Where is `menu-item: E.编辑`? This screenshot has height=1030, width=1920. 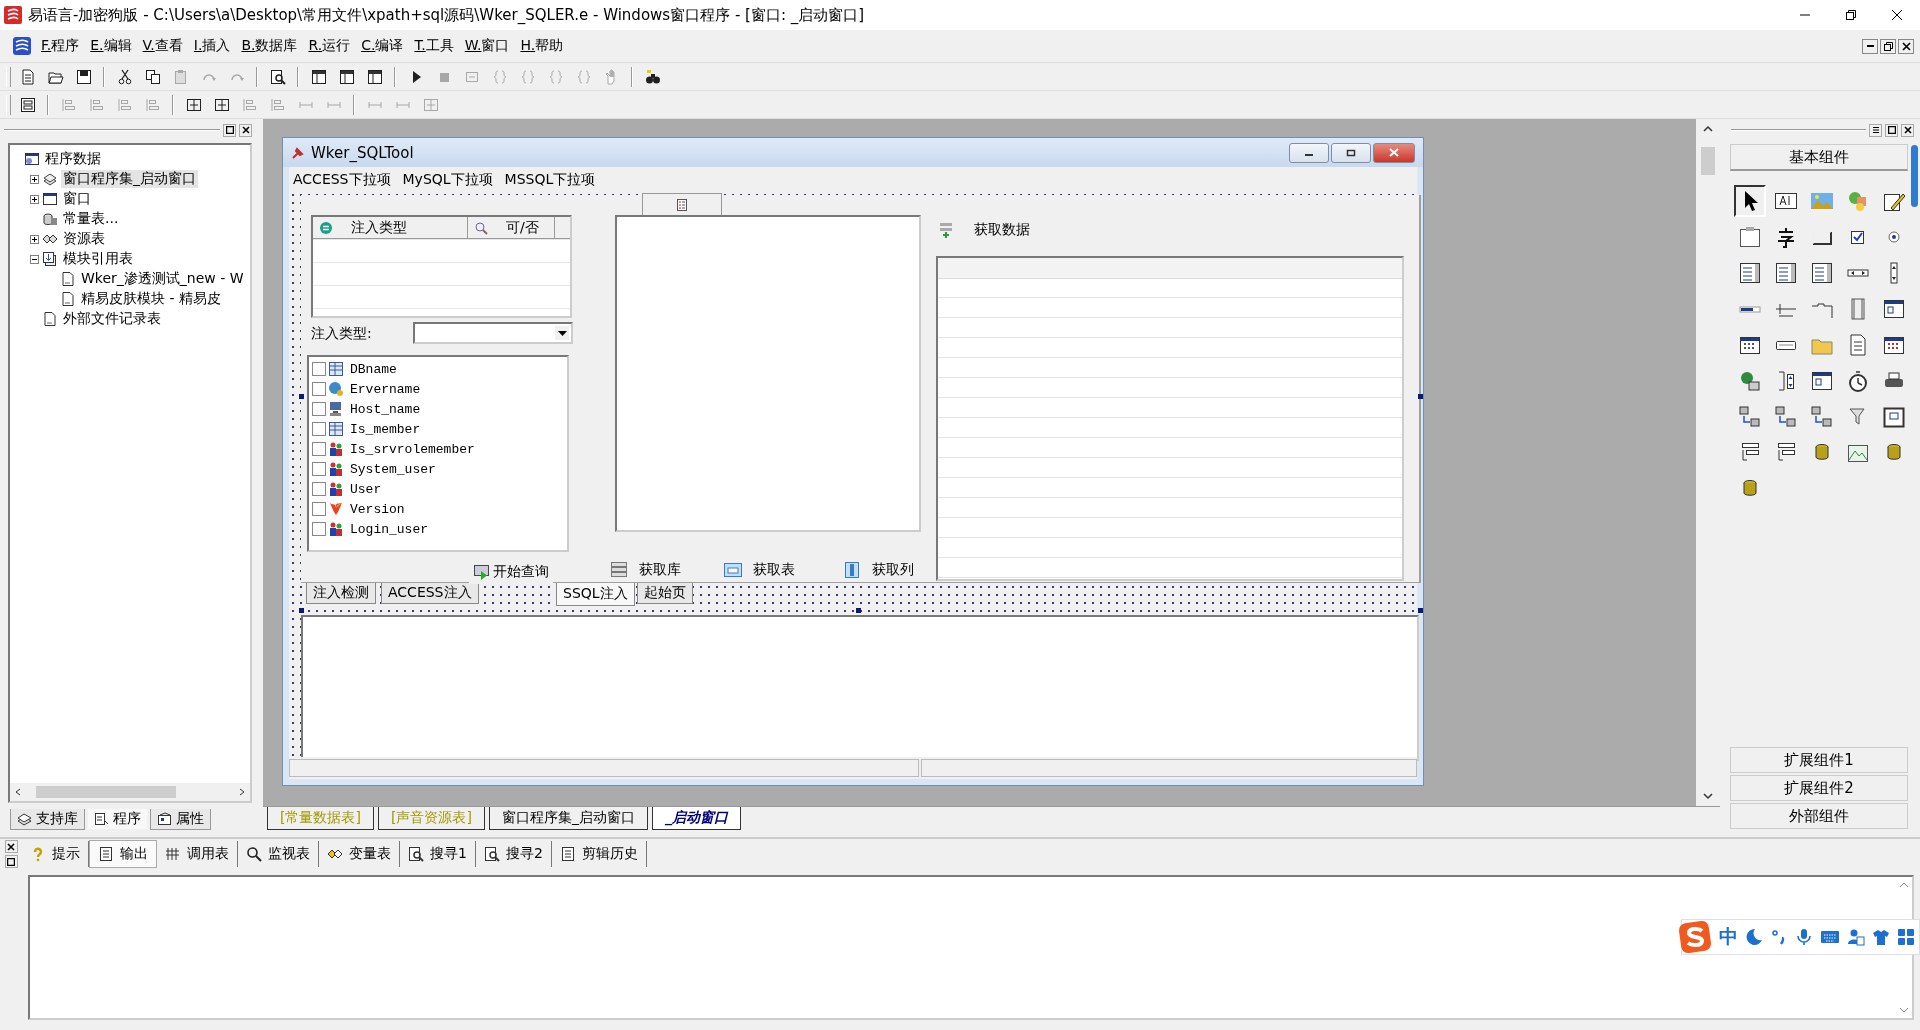 menu-item: E.编辑 is located at coordinates (111, 46).